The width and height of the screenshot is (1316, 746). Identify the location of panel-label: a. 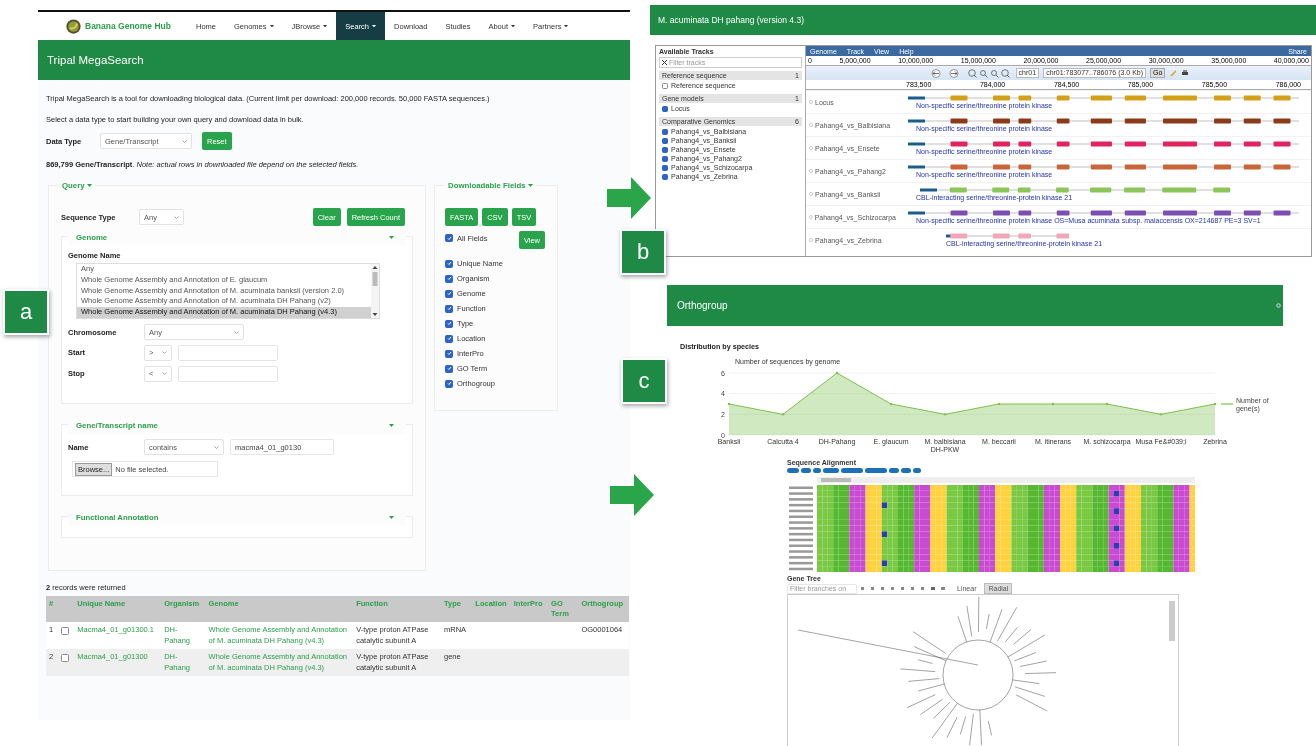
(26, 312).